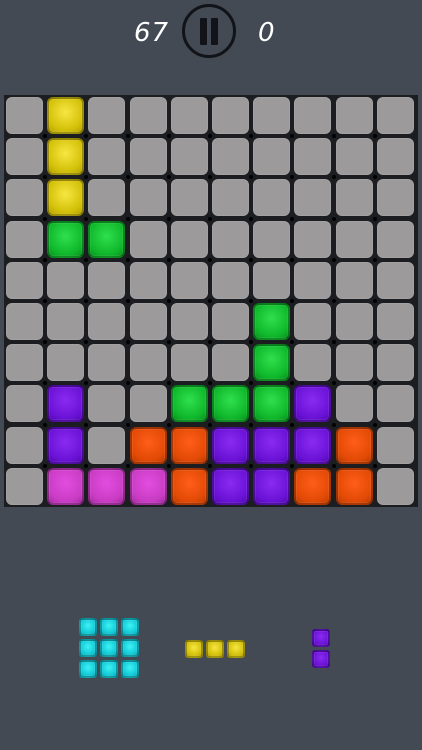  What do you see at coordinates (322, 650) in the screenshot?
I see `tray-piece-line-2-vertical` at bounding box center [322, 650].